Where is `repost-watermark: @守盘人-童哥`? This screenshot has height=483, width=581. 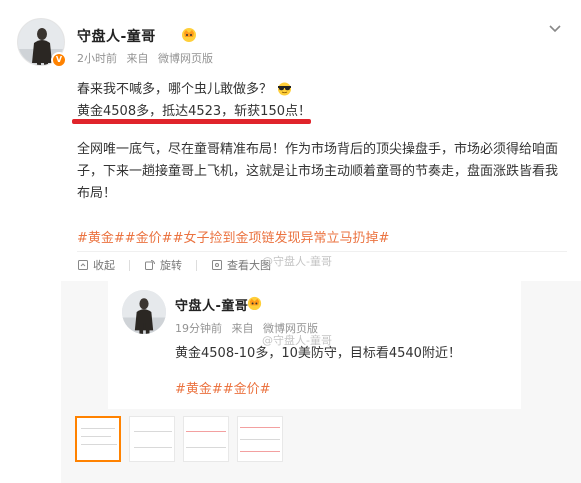 repost-watermark: @守盘人-童哥 is located at coordinates (297, 340).